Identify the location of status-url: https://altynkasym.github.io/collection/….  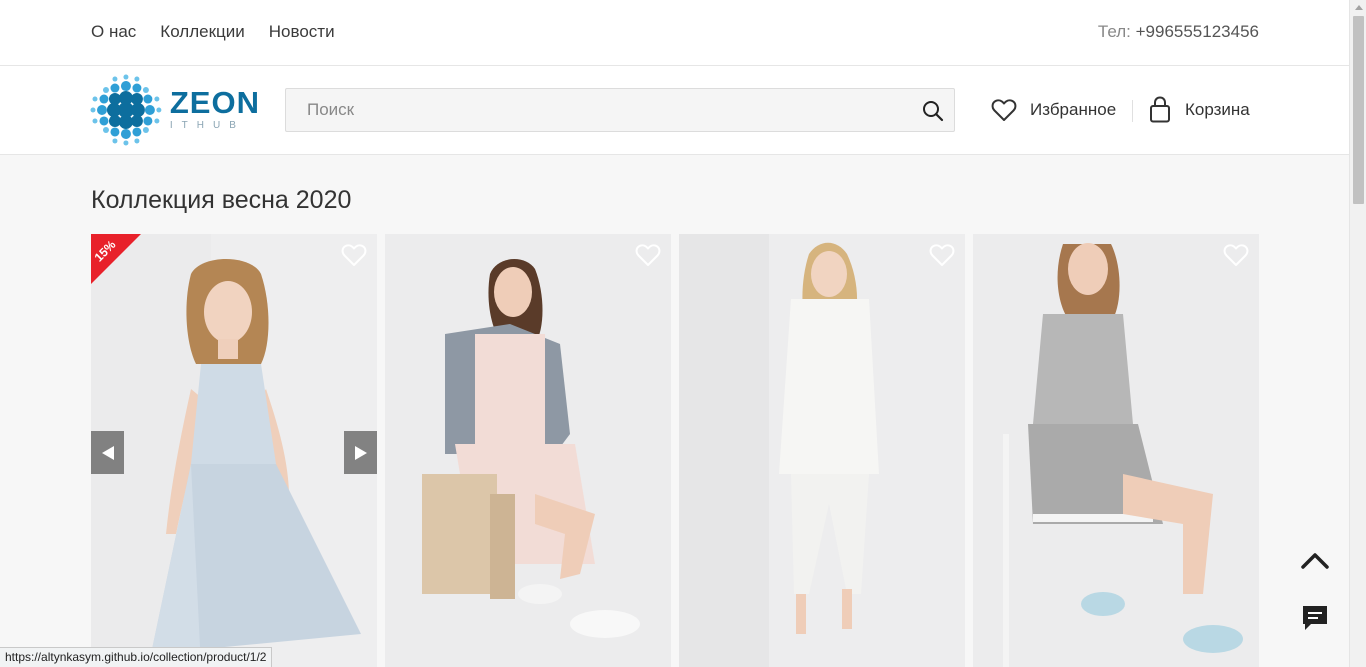
(136, 657).